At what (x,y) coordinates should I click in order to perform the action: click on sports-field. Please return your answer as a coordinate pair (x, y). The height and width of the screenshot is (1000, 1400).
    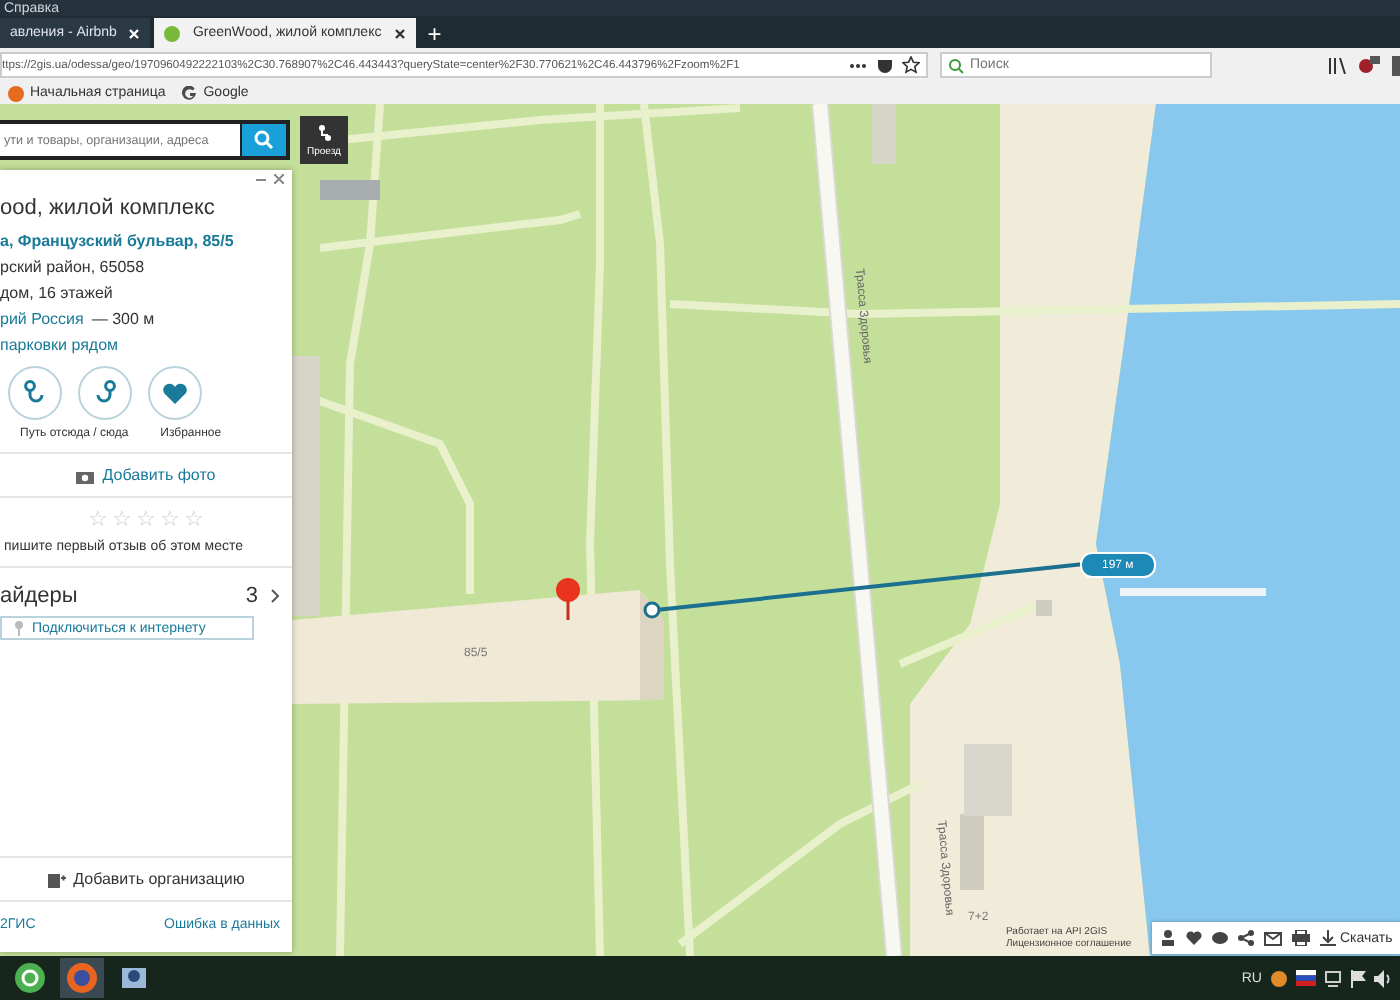
    Looking at the image, I should click on (988, 780).